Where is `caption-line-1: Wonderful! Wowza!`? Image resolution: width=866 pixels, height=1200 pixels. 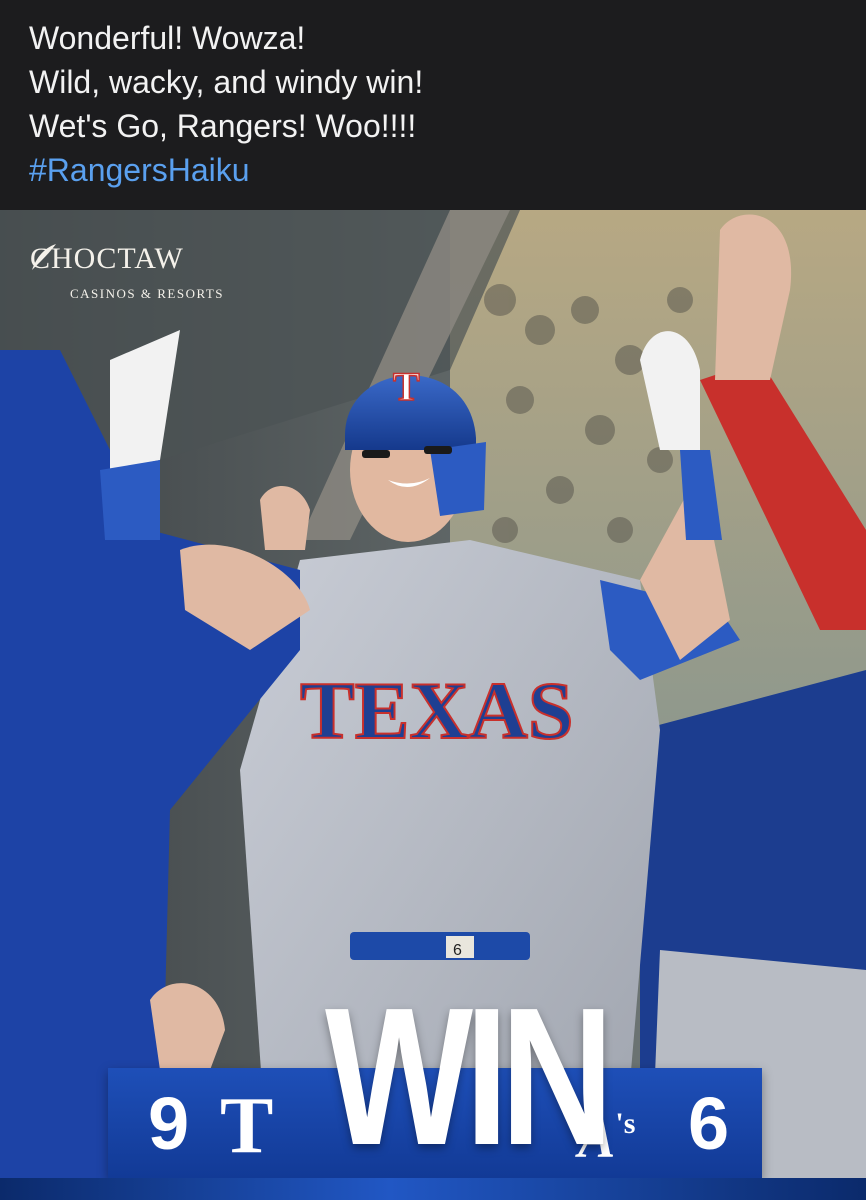 caption-line-1: Wonderful! Wowza! is located at coordinates (167, 38).